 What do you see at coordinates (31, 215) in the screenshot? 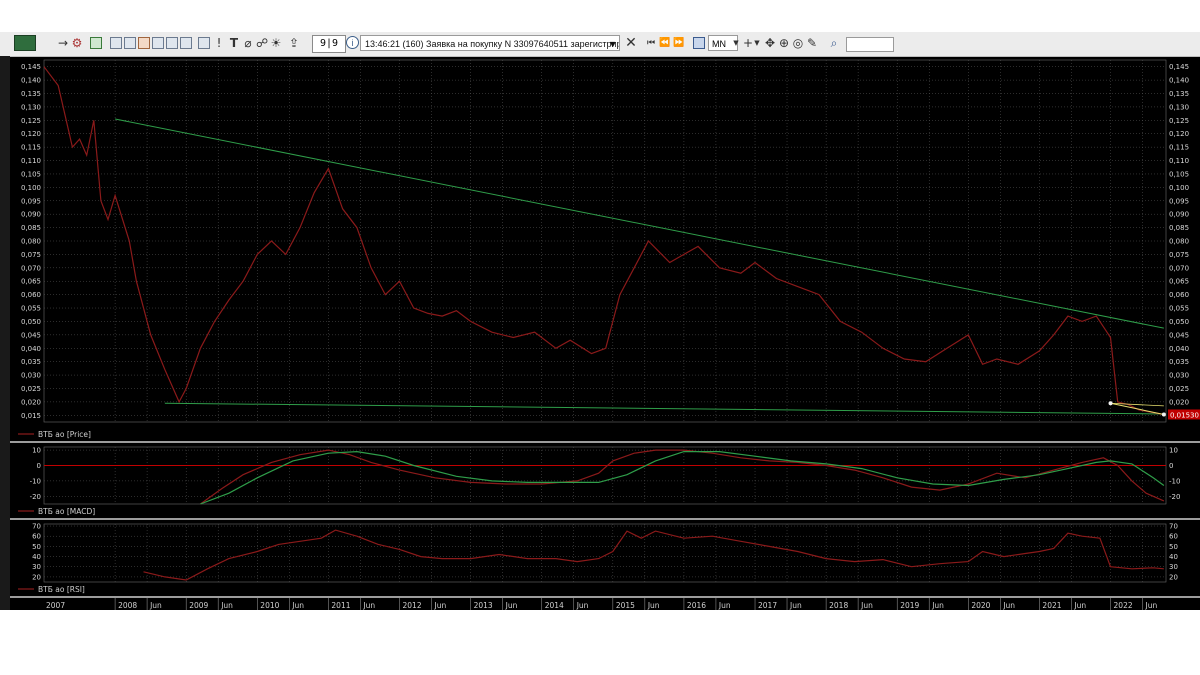
I see `y-tick-label-left: 0,090` at bounding box center [31, 215].